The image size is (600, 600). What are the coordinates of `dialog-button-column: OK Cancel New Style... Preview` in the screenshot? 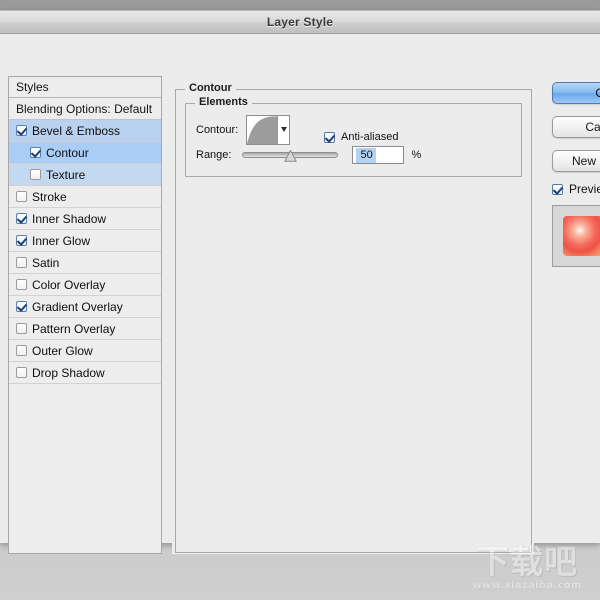 It's located at (576, 174).